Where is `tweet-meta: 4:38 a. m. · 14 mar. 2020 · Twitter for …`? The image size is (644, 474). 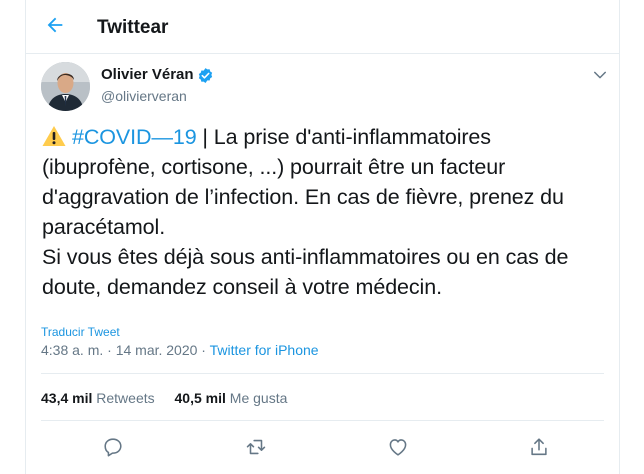 tweet-meta: 4:38 a. m. · 14 mar. 2020 · Twitter for … is located at coordinates (180, 350).